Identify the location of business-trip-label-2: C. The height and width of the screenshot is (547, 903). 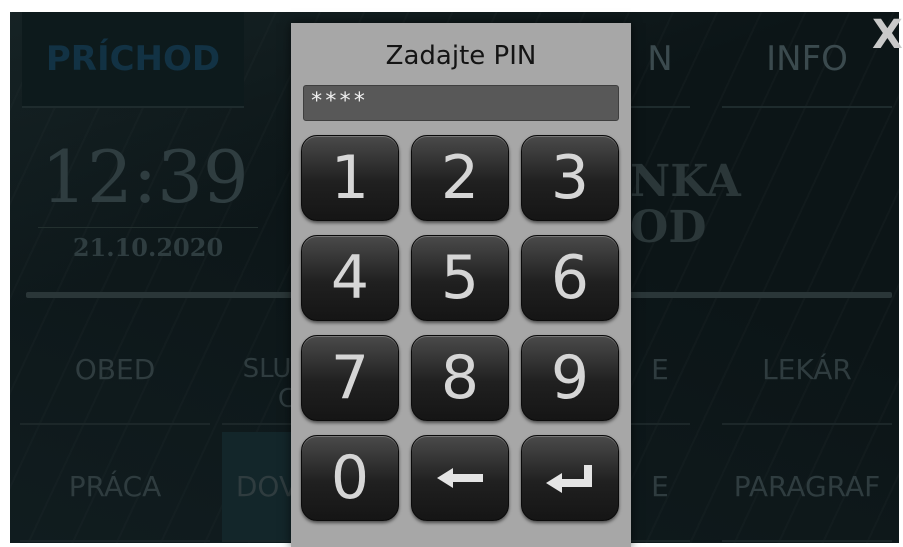
(287, 399).